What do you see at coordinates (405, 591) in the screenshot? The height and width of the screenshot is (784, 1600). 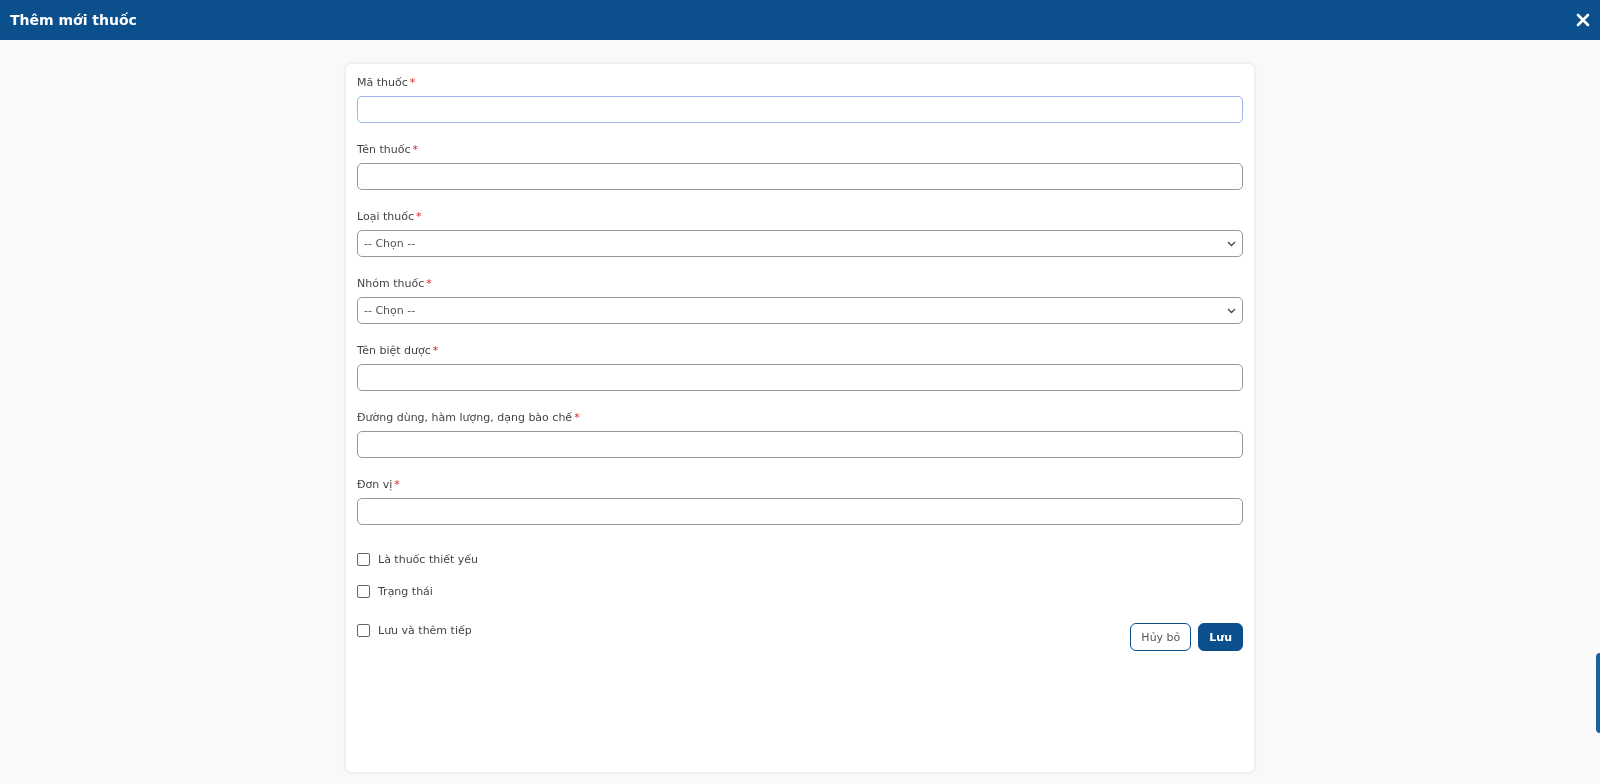 I see `checkbox-label: Trạng thái` at bounding box center [405, 591].